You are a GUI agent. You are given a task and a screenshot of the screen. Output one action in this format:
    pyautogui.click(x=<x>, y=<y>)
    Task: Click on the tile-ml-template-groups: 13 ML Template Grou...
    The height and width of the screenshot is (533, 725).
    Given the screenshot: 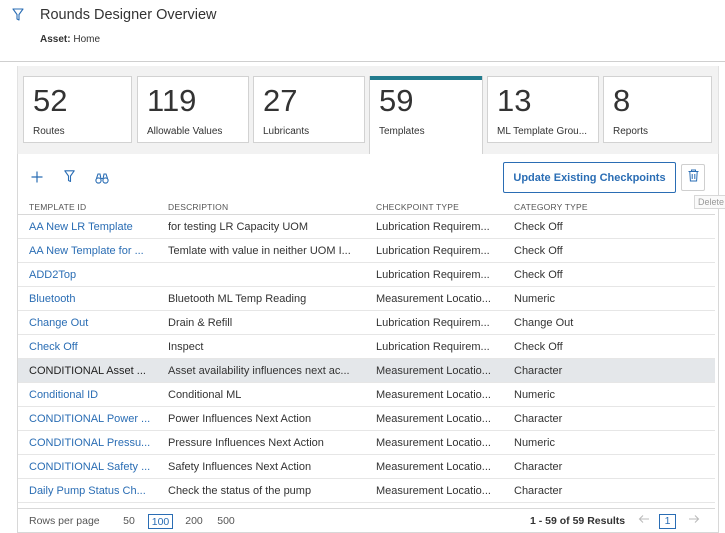 What is the action you would take?
    pyautogui.click(x=543, y=109)
    